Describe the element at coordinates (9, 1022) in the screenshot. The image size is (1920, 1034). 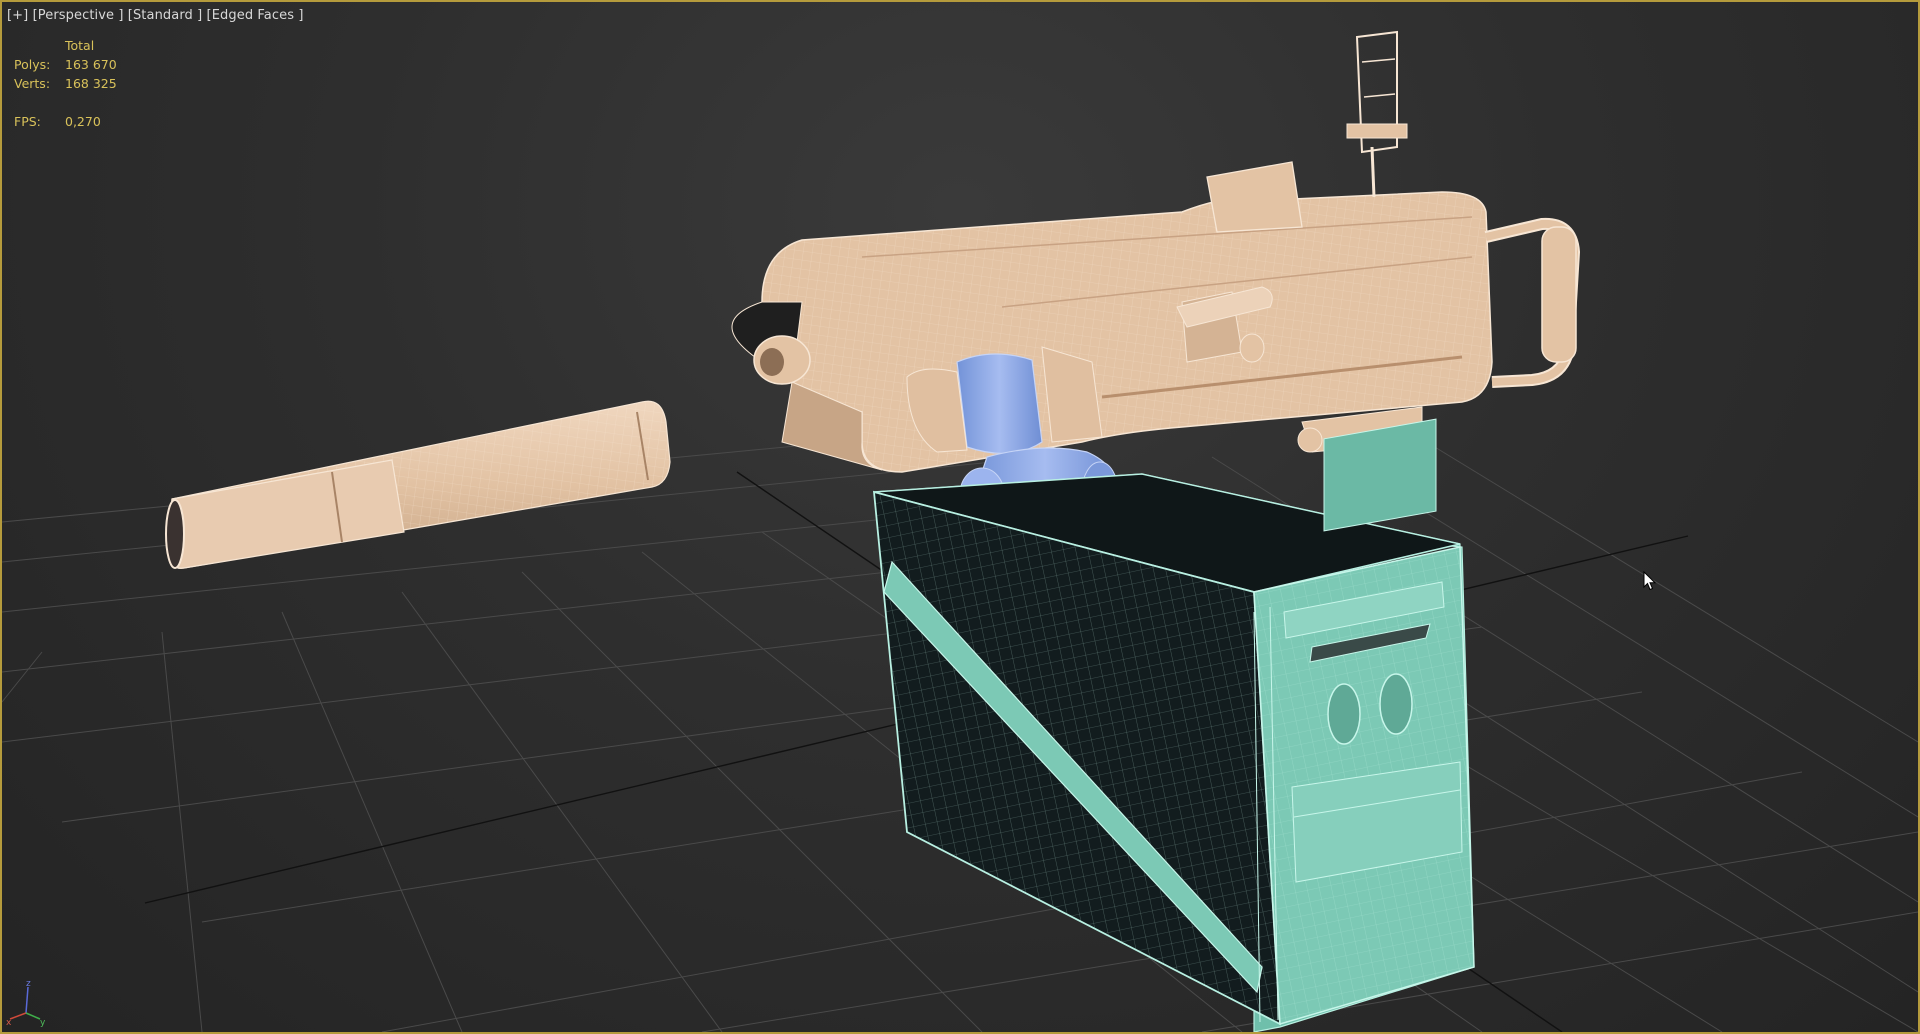
I see `gizmo-x-label: x` at that location.